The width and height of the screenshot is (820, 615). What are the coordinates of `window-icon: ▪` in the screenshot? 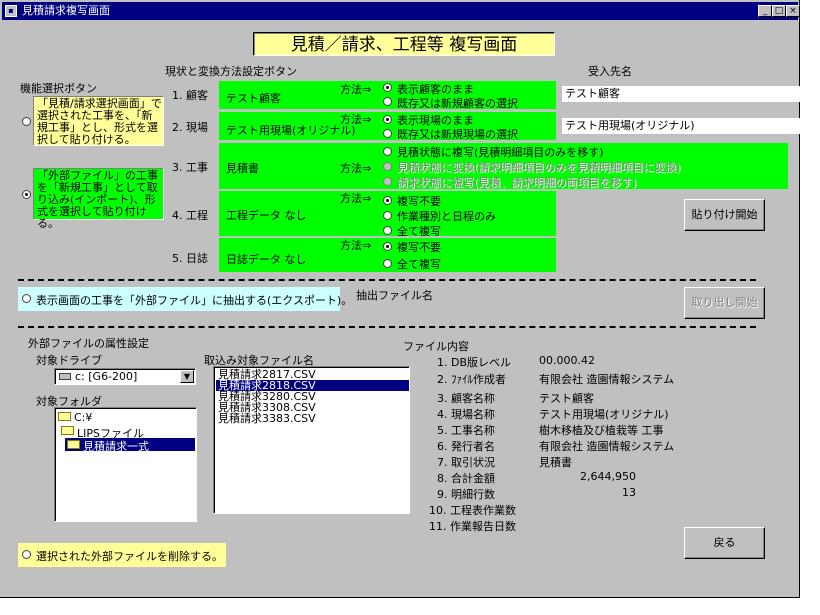 It's located at (11, 11).